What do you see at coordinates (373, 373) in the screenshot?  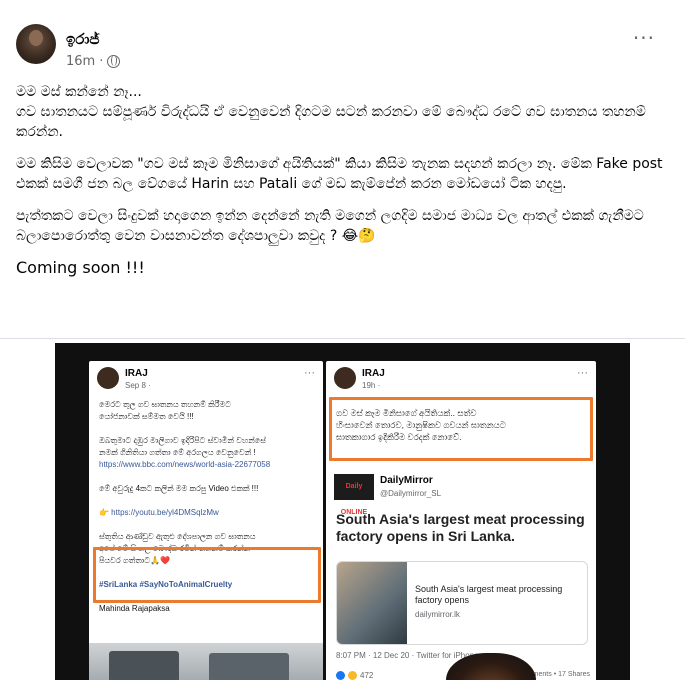 I see `right-author: IRAJ` at bounding box center [373, 373].